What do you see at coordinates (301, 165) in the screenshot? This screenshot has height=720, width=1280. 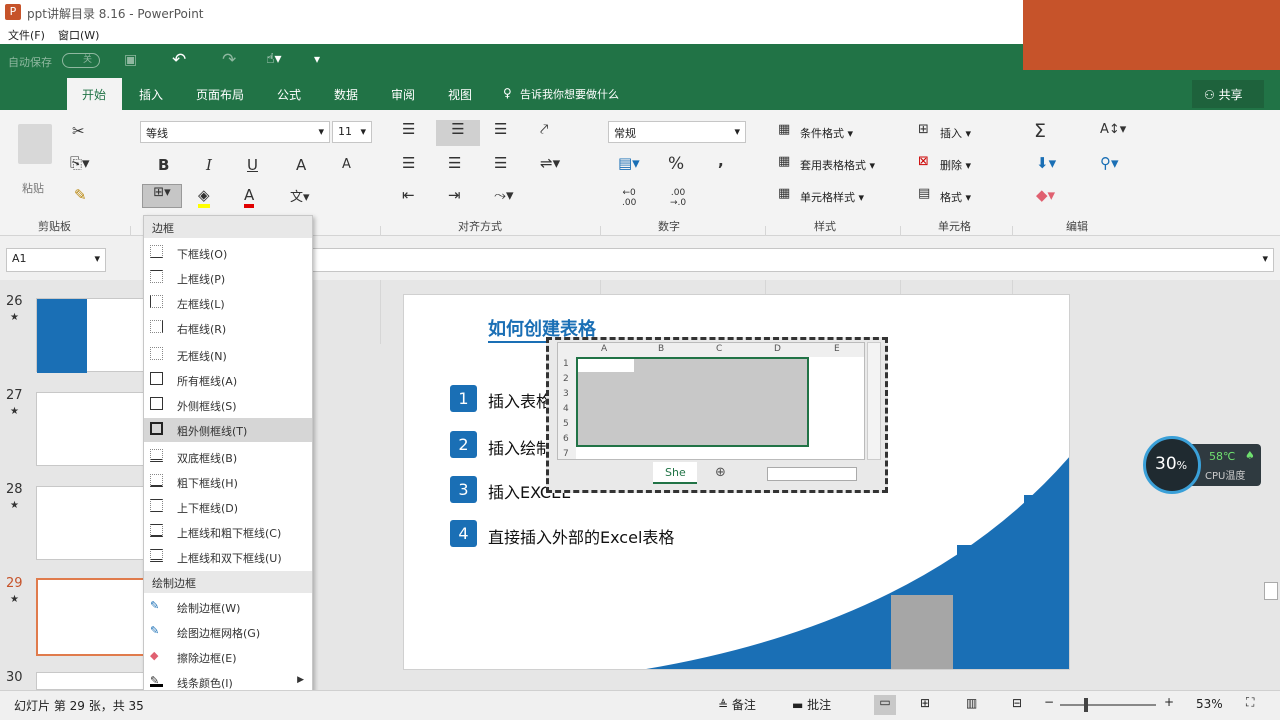 I see `increase-font-icon: A` at bounding box center [301, 165].